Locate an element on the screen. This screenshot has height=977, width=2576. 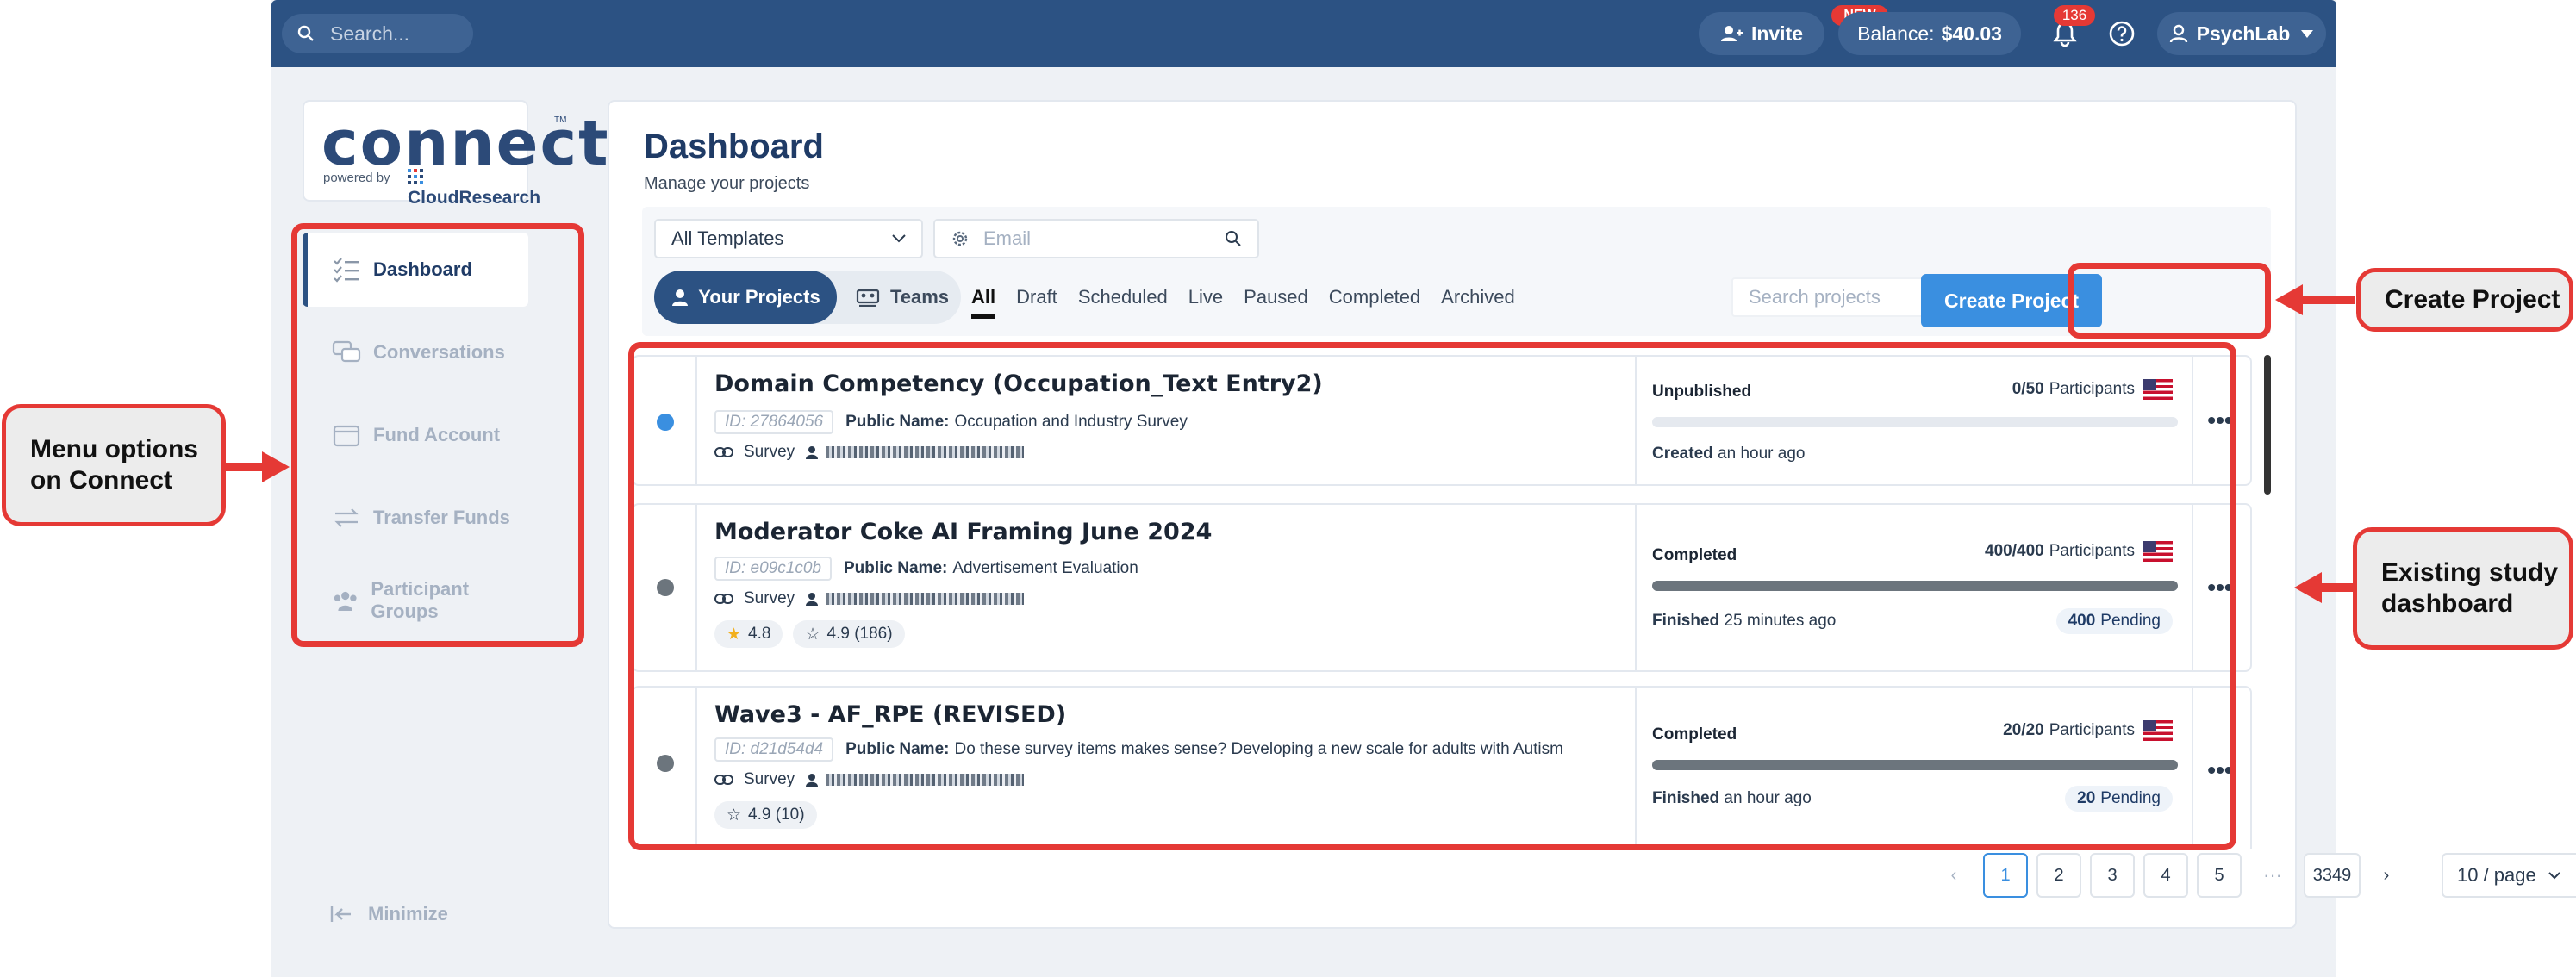
gear-icon is located at coordinates (960, 238).